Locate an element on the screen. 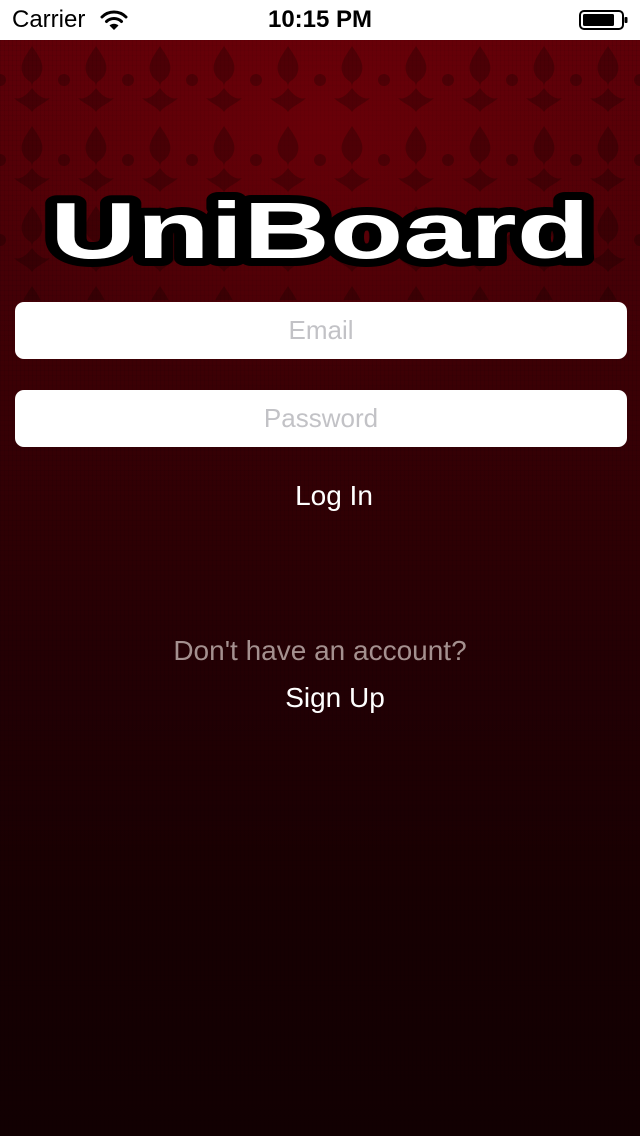  signup-button: Sign Up is located at coordinates (335, 698).